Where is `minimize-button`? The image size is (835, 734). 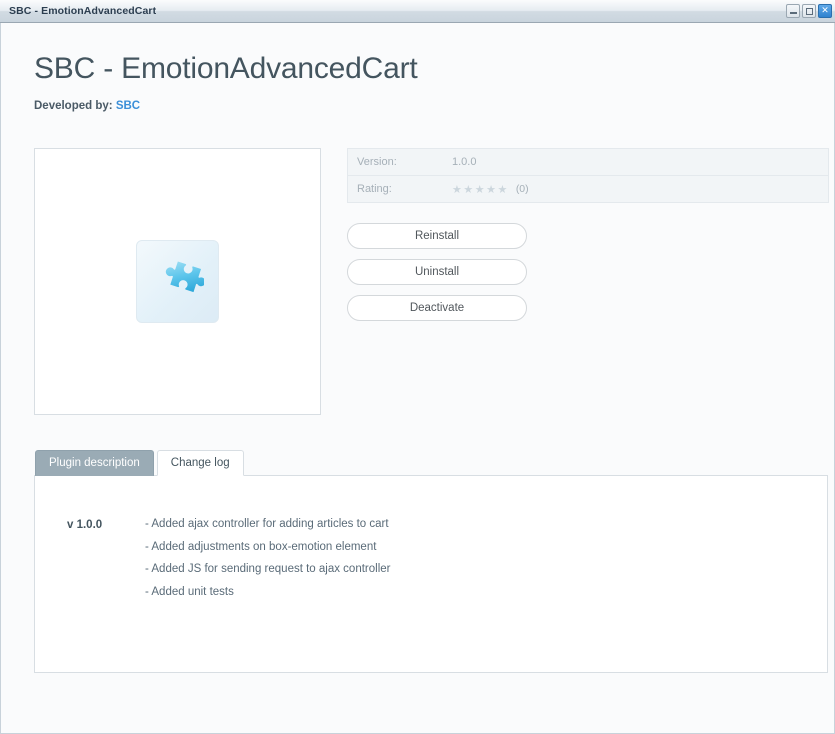
minimize-button is located at coordinates (793, 11).